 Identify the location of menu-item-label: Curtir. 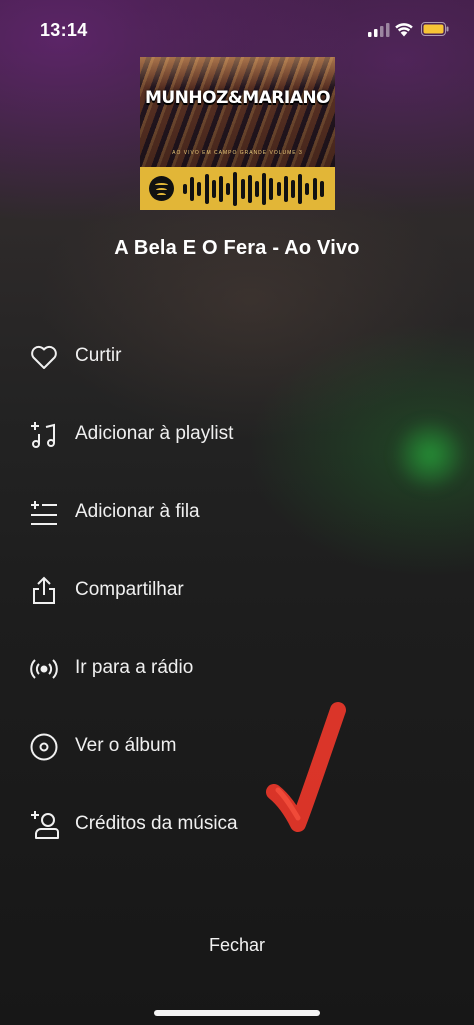
(98, 355).